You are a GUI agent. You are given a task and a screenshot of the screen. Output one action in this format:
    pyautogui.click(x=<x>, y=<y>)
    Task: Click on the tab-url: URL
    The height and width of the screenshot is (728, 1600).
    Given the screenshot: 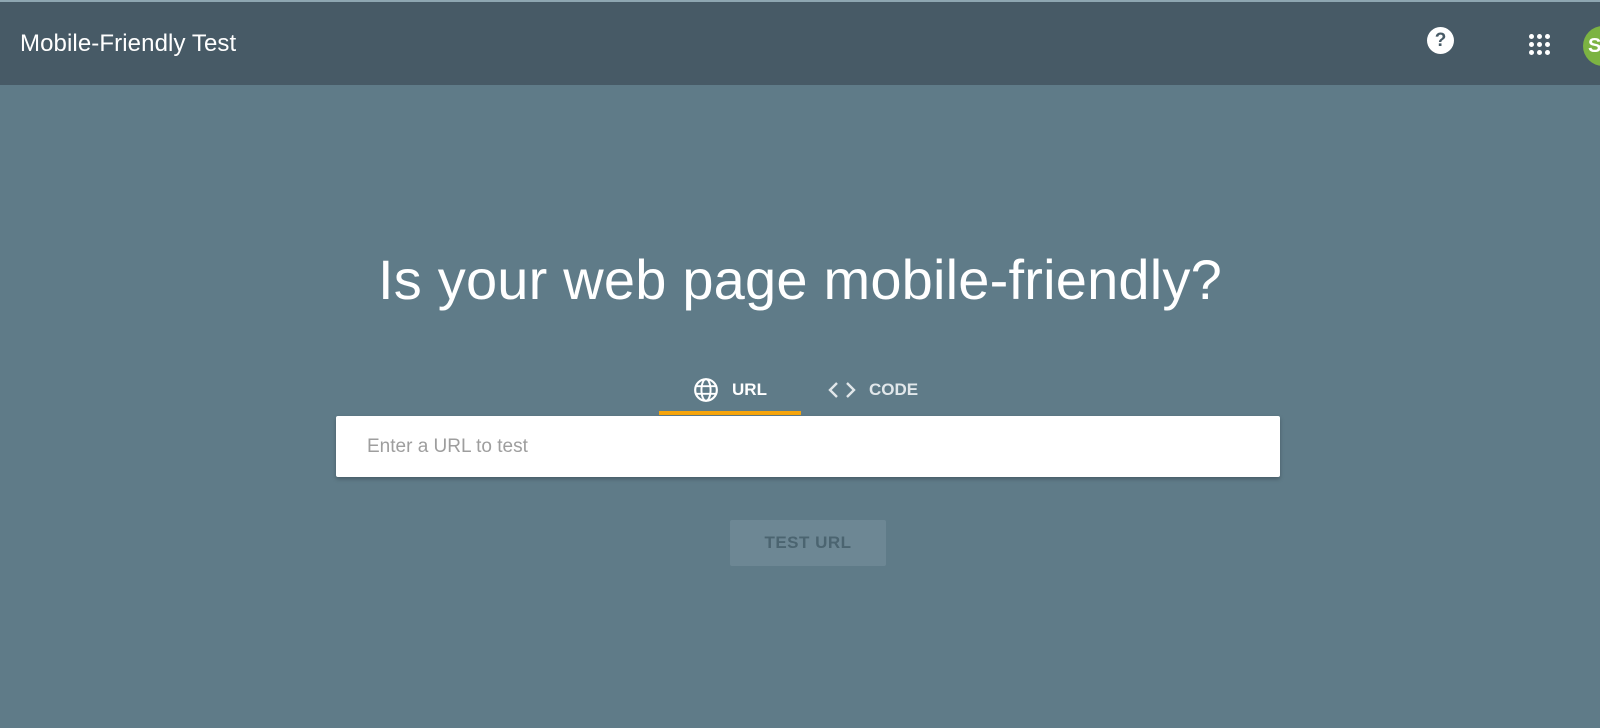 What is the action you would take?
    pyautogui.click(x=730, y=390)
    